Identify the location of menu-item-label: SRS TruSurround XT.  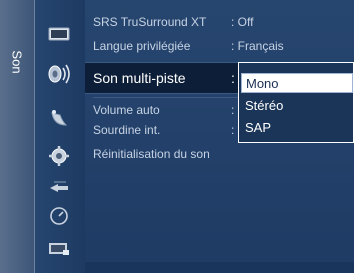
(150, 22).